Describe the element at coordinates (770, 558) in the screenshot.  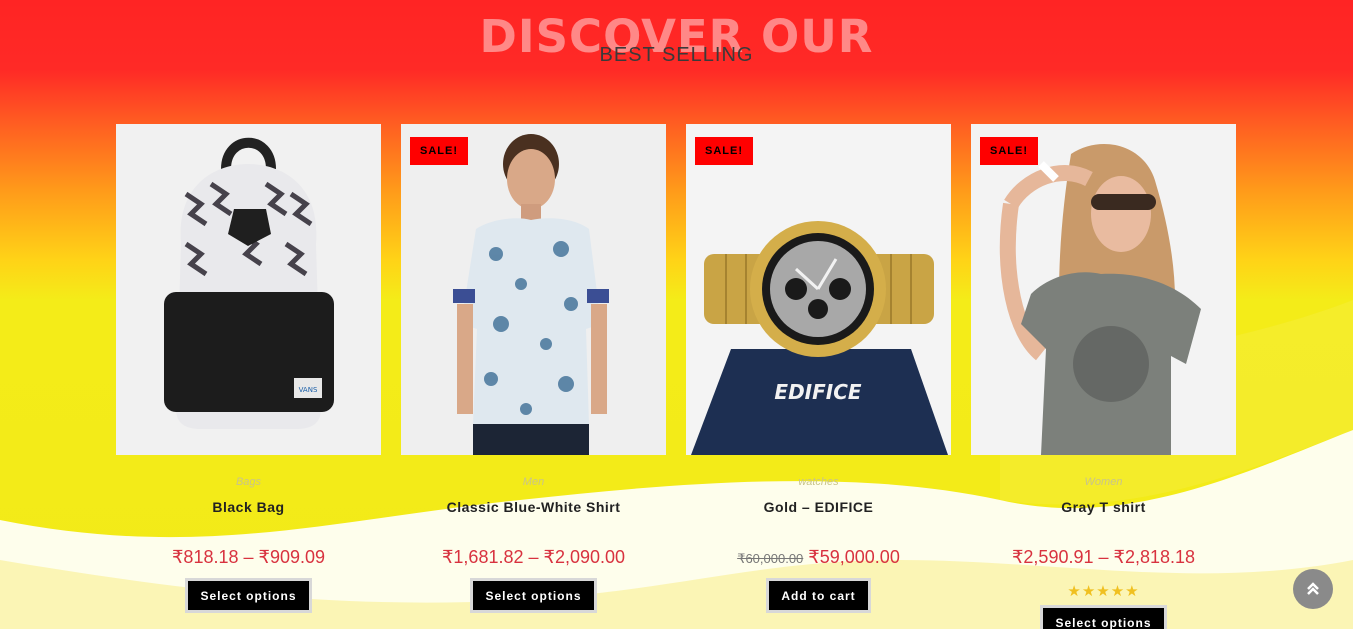
I see `product-old-price: ₹60,000.00` at that location.